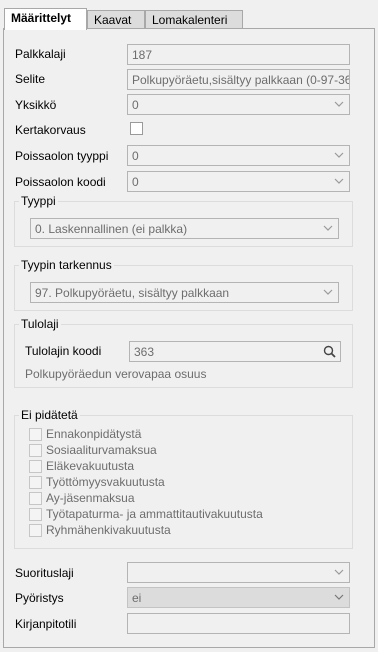  Describe the element at coordinates (135, 182) in the screenshot. I see `poissaolon-koodi-value: 0` at that location.